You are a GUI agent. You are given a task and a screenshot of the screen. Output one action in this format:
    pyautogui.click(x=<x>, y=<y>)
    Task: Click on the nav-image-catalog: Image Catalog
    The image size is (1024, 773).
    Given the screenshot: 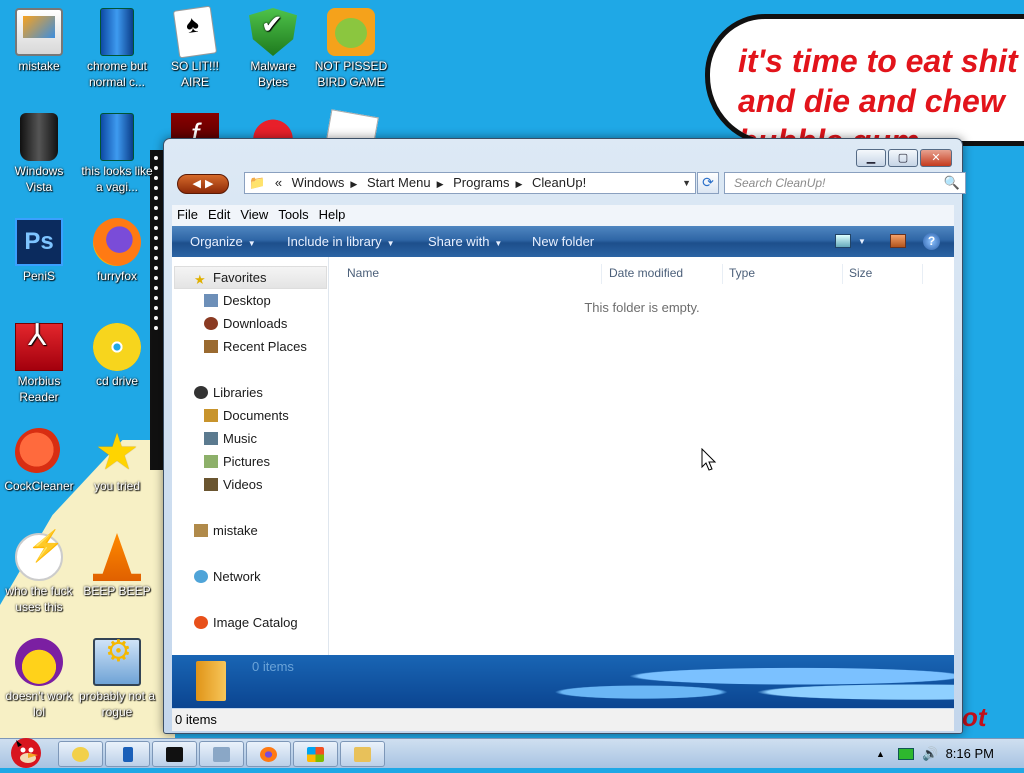 What is the action you would take?
    pyautogui.click(x=246, y=622)
    